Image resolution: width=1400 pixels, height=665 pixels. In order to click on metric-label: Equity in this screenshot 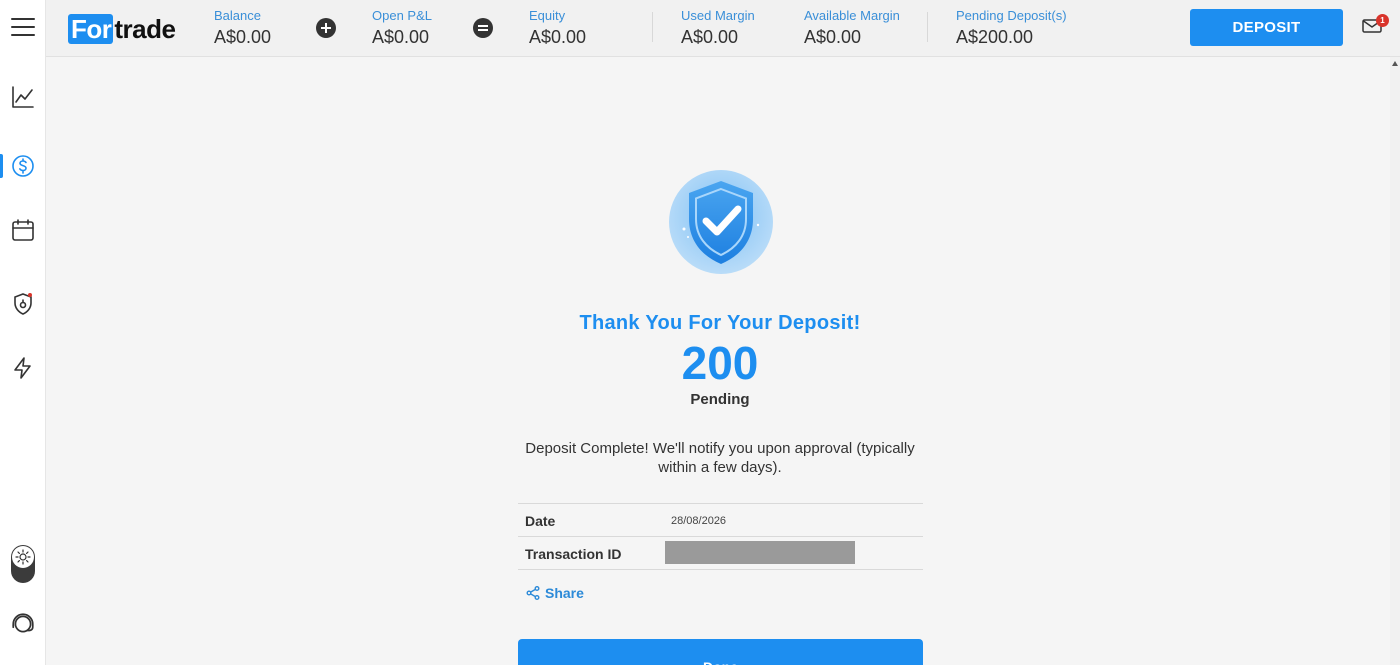, I will do `click(547, 15)`.